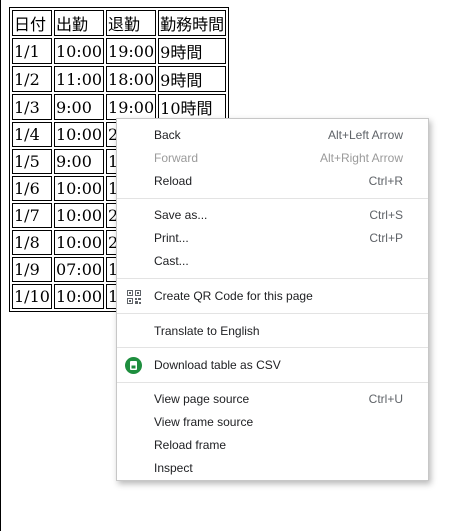  Describe the element at coordinates (32, 51) in the screenshot. I see `cell-date: 1/1` at that location.